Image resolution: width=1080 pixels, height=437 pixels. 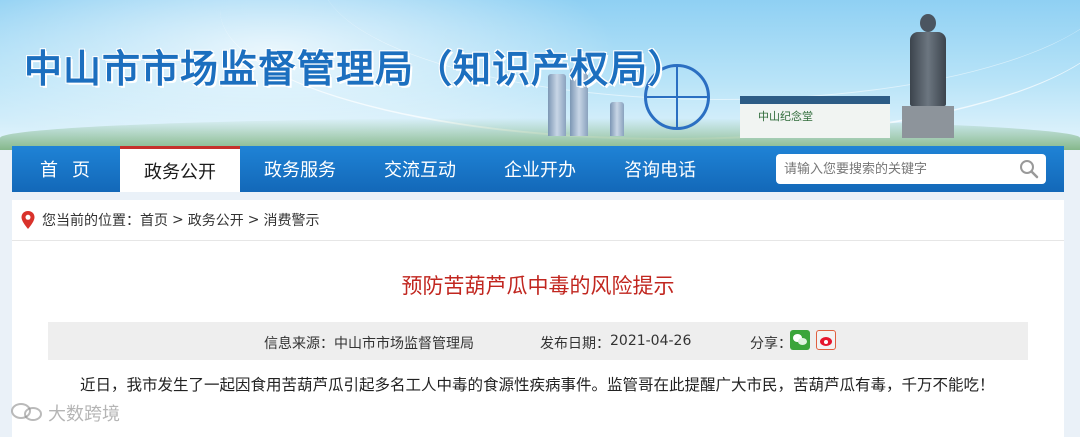 I want to click on date-label: 发布日期：, so click(x=575, y=344).